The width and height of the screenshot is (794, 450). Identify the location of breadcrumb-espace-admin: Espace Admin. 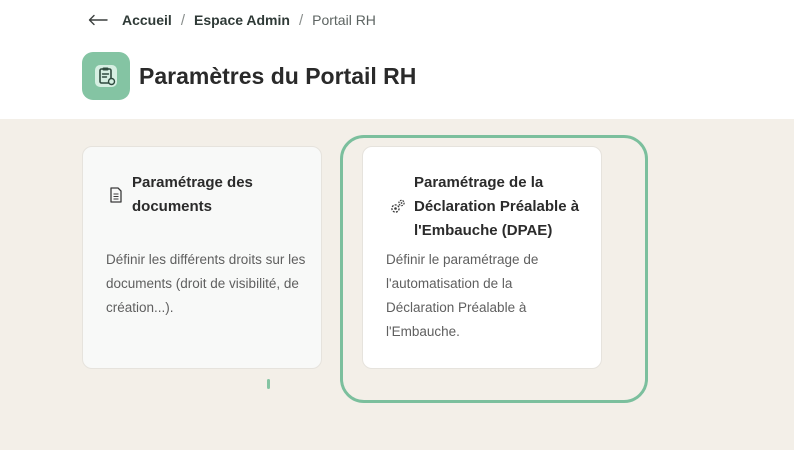
(242, 20).